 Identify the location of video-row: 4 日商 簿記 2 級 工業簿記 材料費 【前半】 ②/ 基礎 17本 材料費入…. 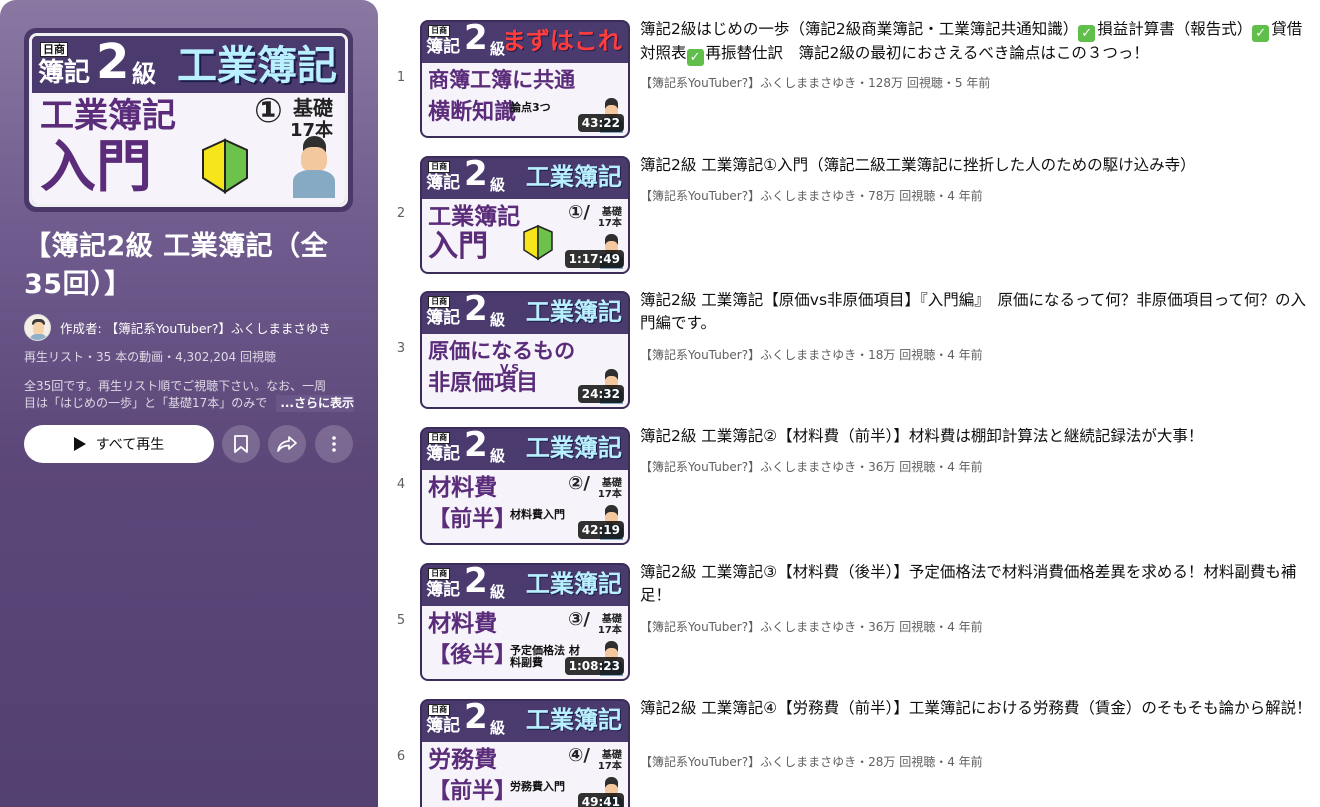
(849, 476).